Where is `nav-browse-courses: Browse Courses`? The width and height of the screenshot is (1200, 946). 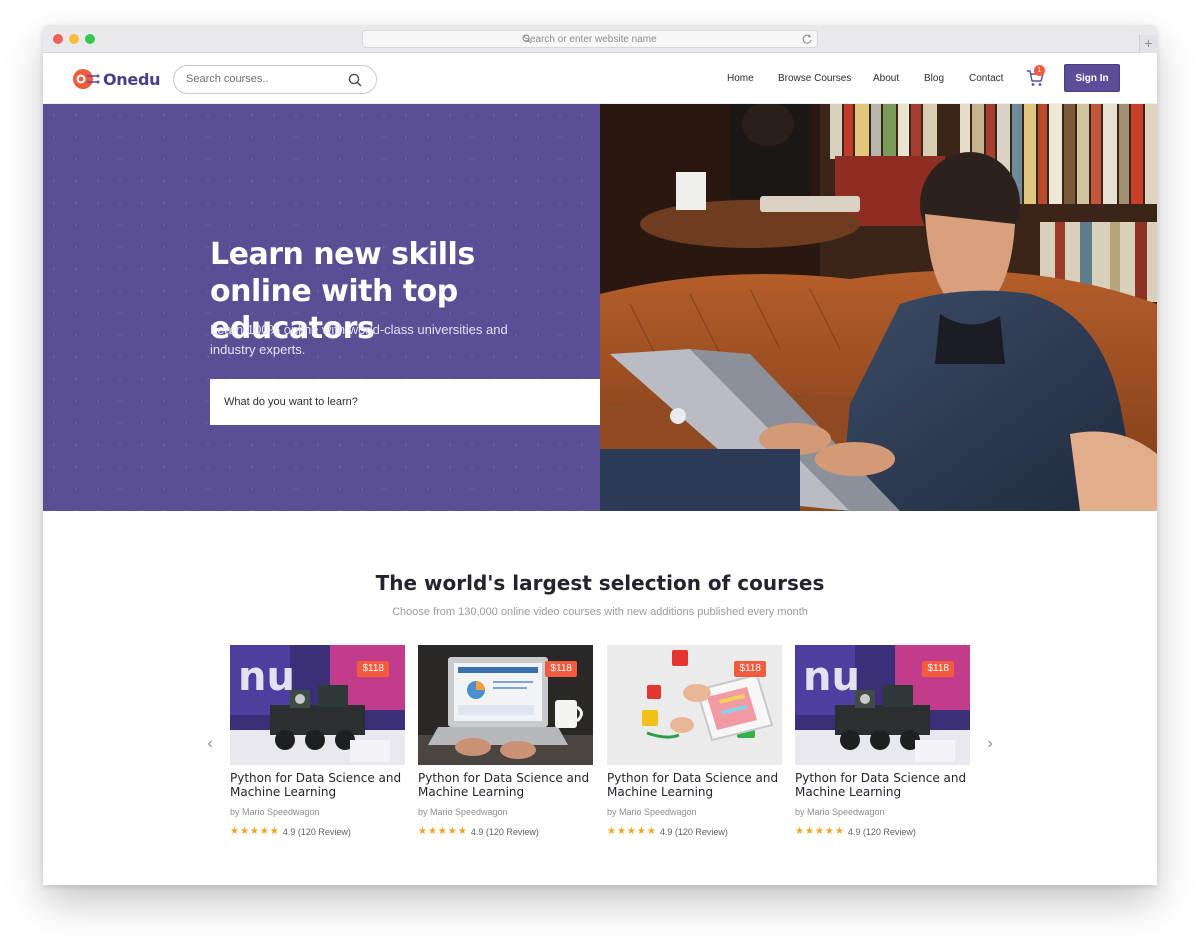
nav-browse-courses: Browse Courses is located at coordinates (814, 78).